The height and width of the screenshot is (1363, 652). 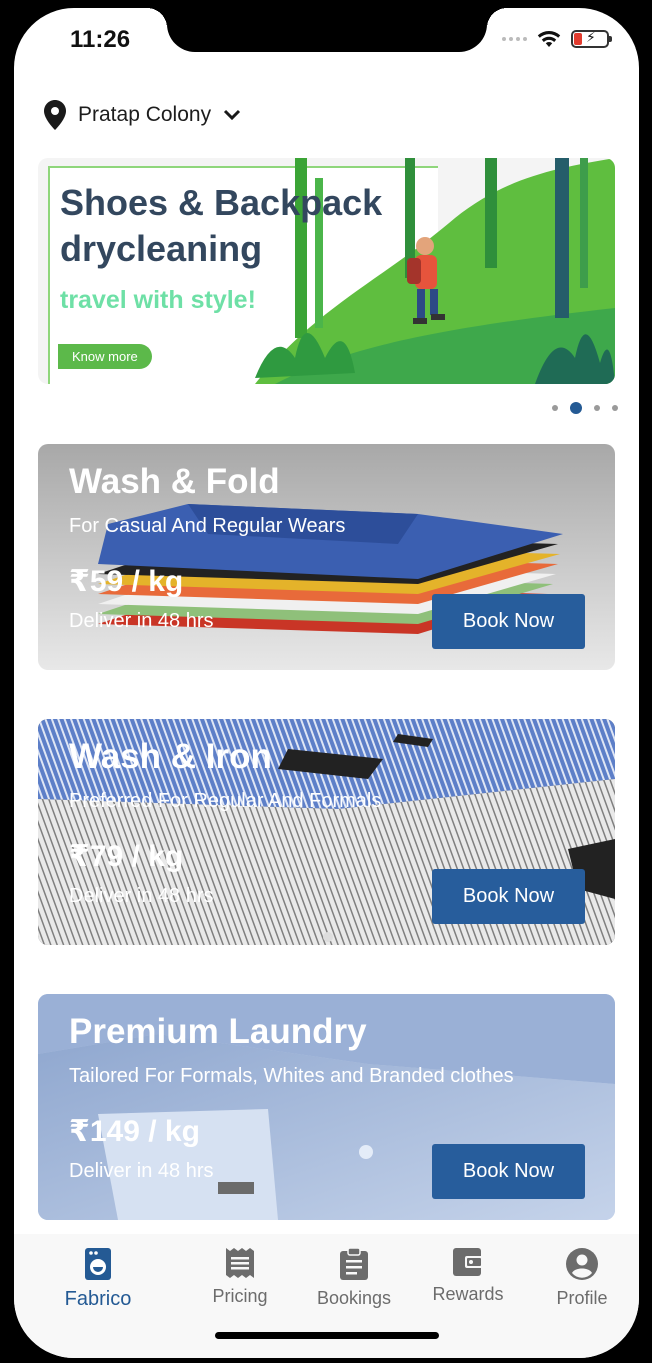 I want to click on nav-label: Rewards, so click(x=468, y=1294).